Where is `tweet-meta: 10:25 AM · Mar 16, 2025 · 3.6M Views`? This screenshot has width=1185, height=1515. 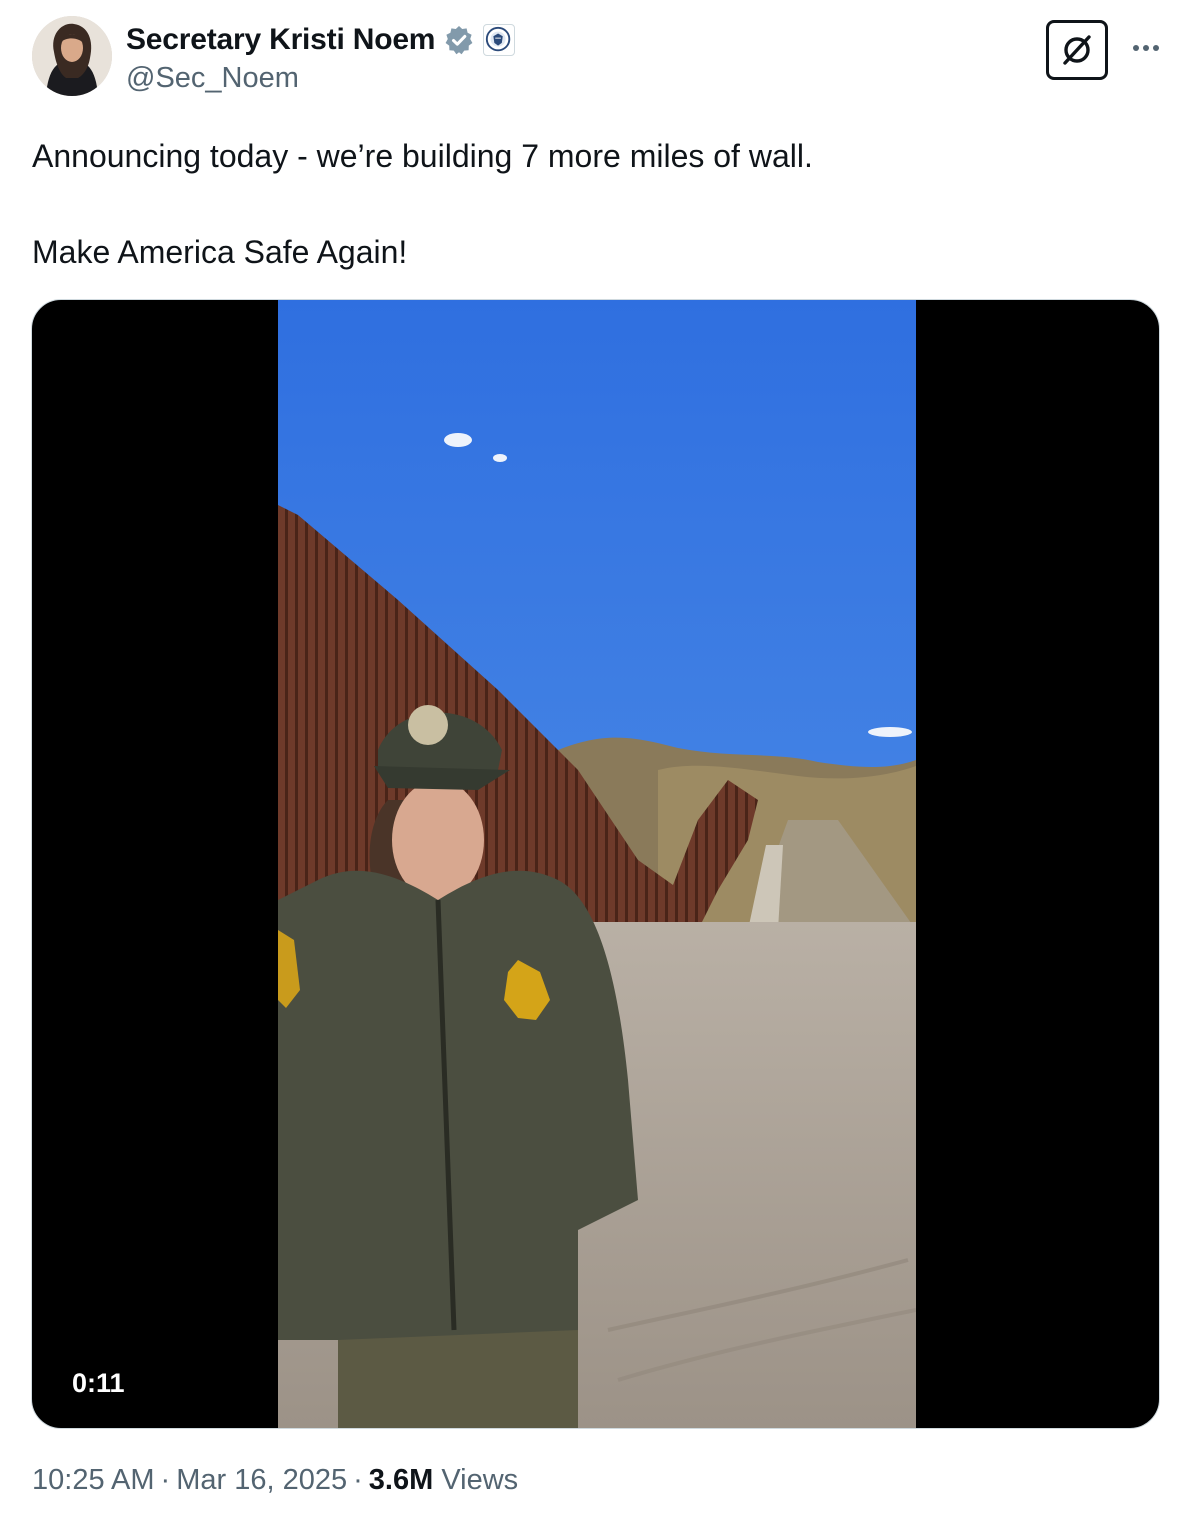
tweet-meta: 10:25 AM · Mar 16, 2025 · 3.6M Views is located at coordinates (275, 1480).